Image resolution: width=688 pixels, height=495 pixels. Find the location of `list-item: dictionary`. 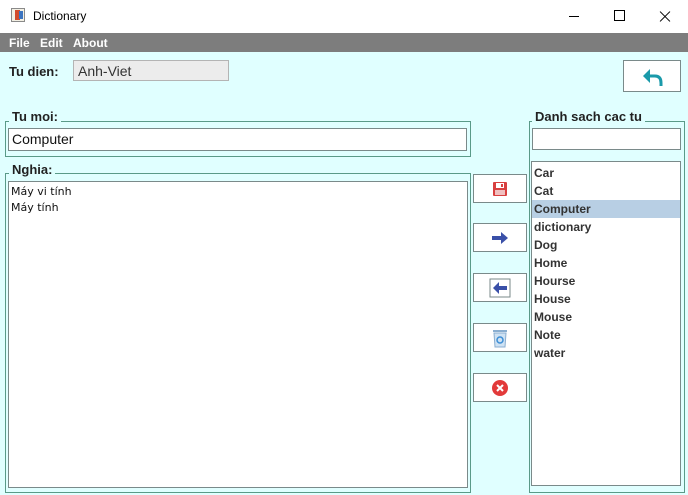

list-item: dictionary is located at coordinates (606, 227).